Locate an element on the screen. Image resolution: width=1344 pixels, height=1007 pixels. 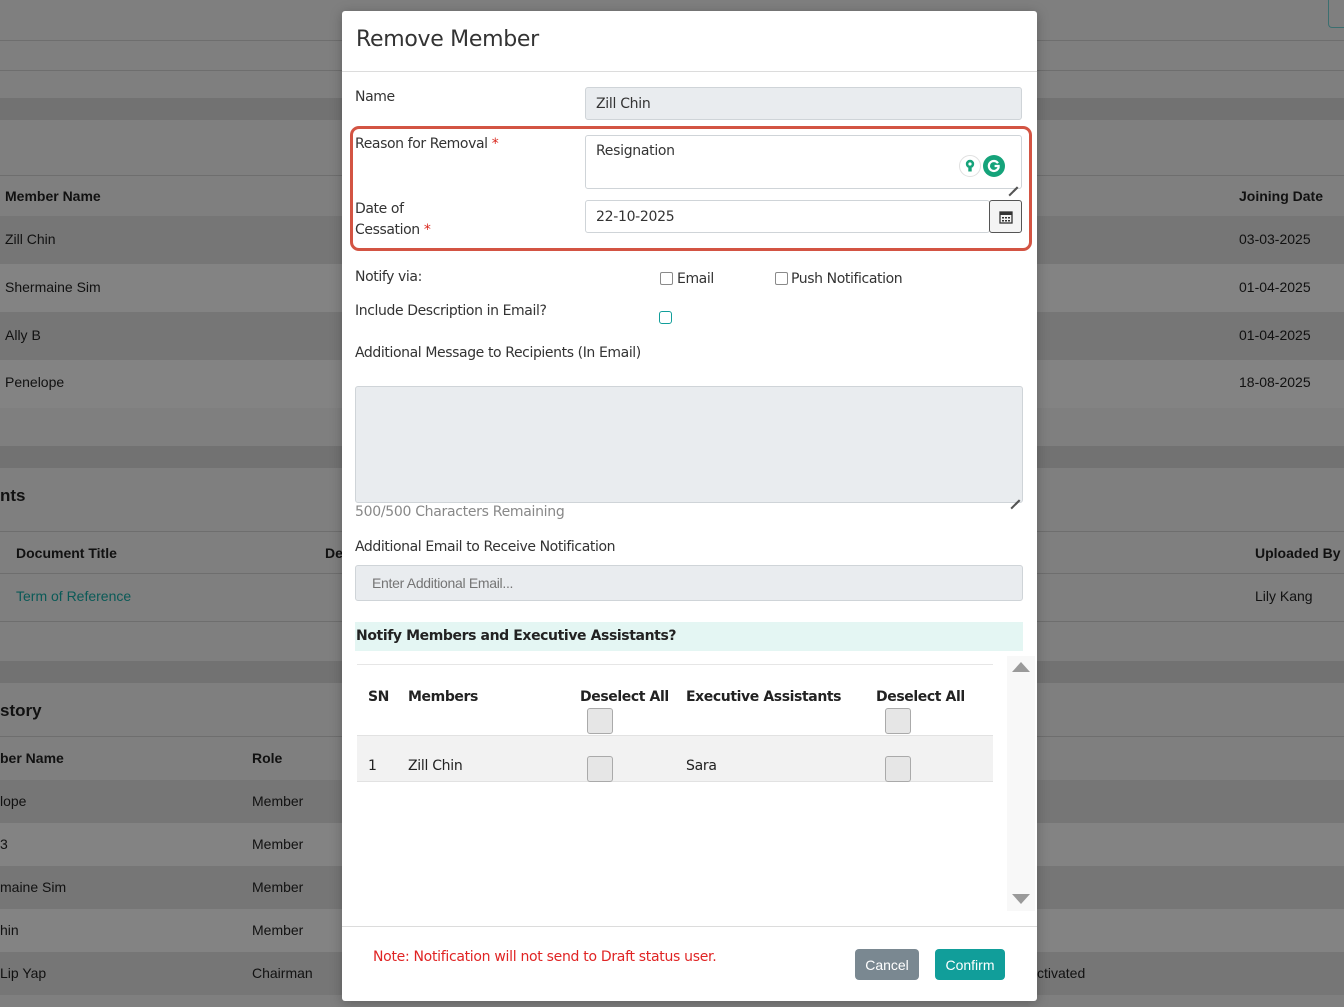
modal-title: Remove Member is located at coordinates (447, 39).